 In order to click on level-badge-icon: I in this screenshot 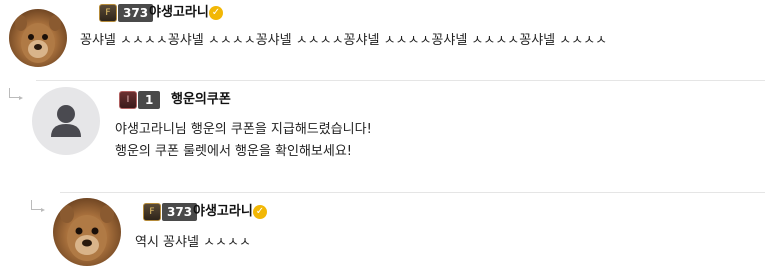, I will do `click(128, 100)`.